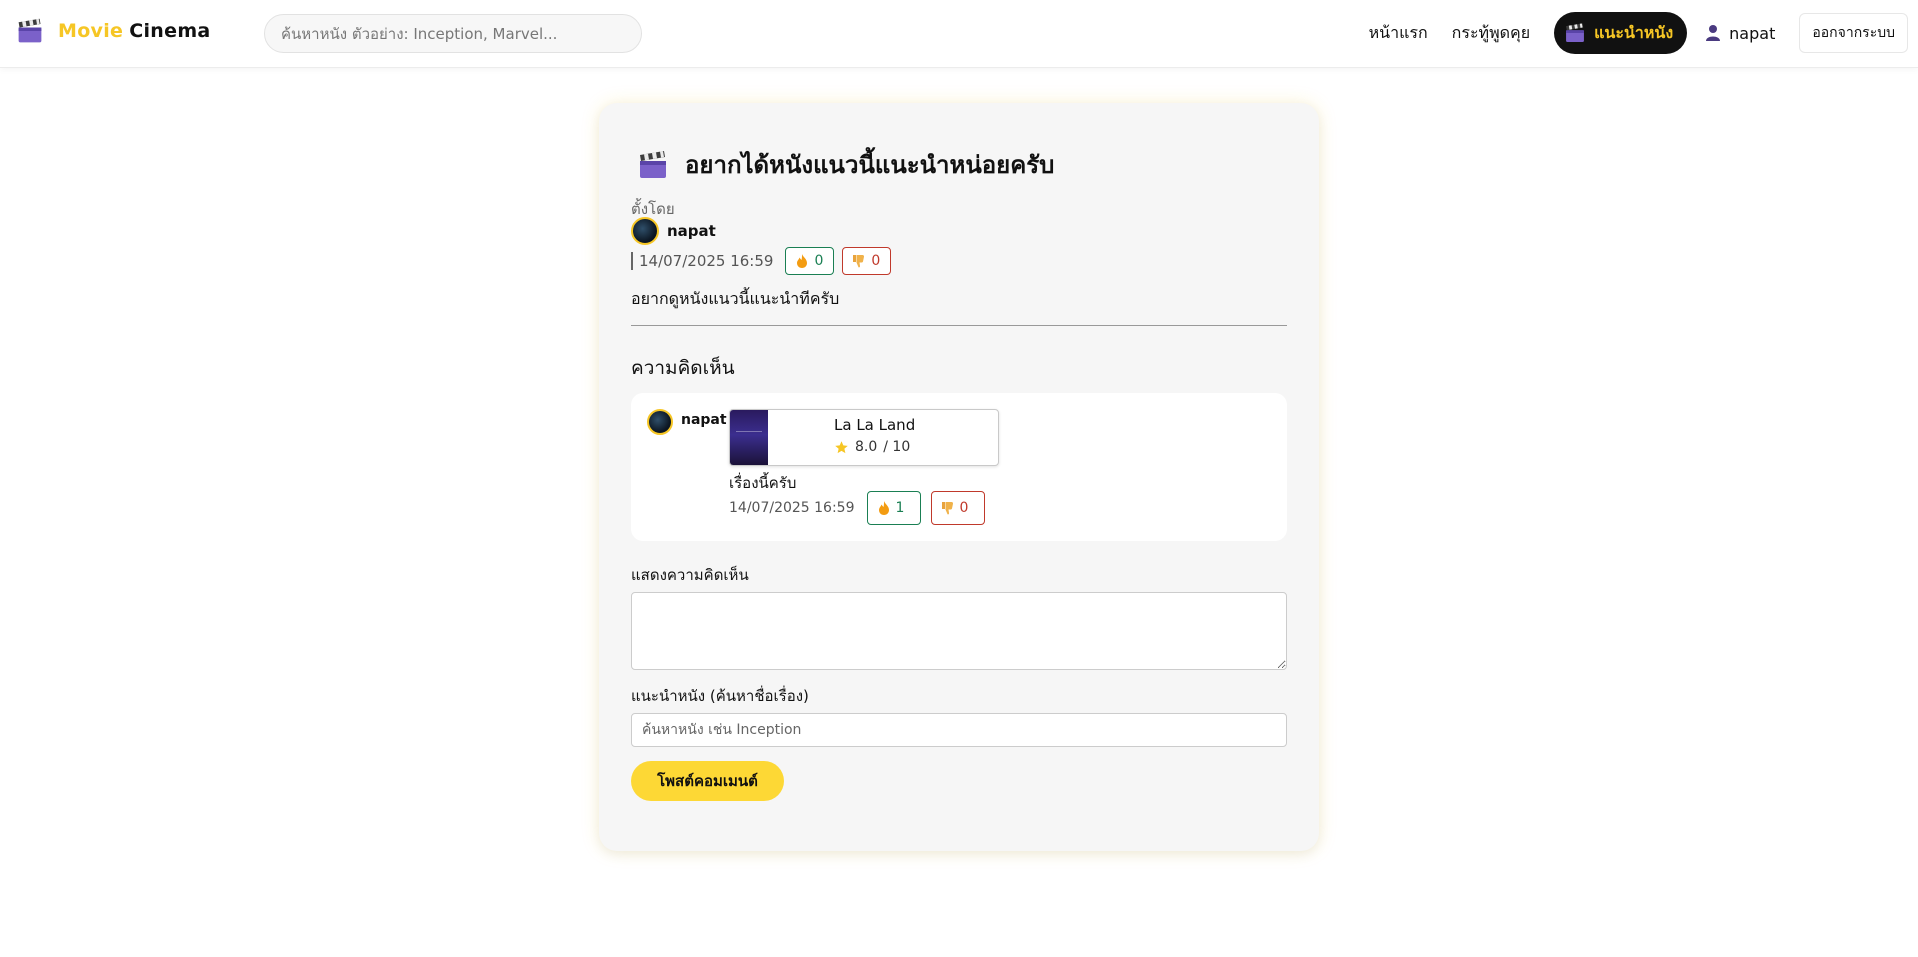 The width and height of the screenshot is (1918, 957). What do you see at coordinates (1398, 33) in the screenshot?
I see `nav-home-link: หน้าแรก` at bounding box center [1398, 33].